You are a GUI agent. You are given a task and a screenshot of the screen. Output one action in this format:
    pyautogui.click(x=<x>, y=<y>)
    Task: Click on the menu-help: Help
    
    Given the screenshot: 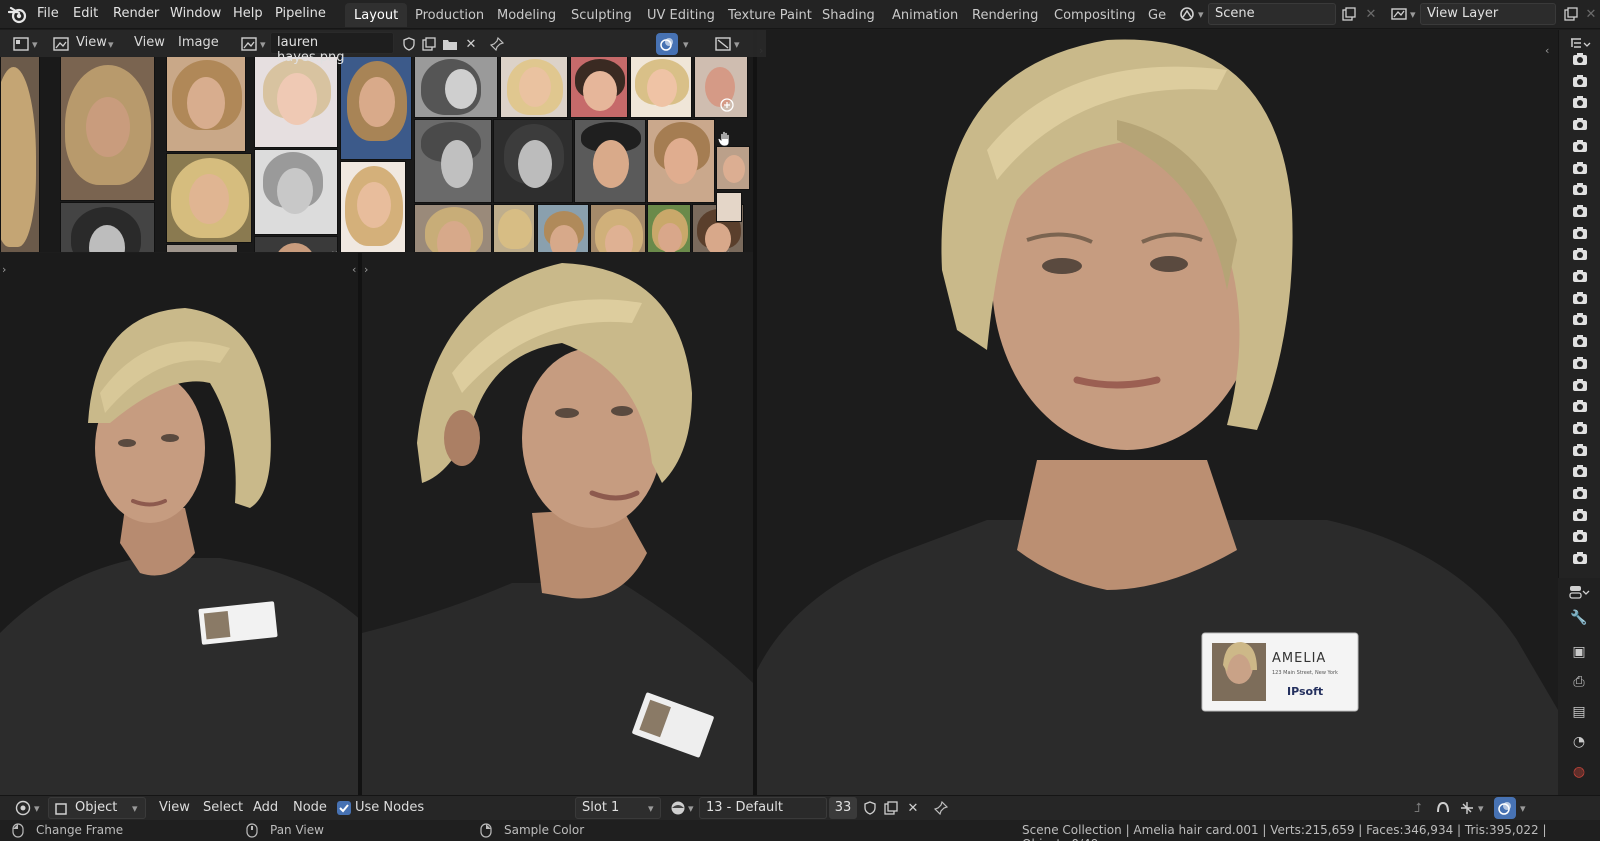 What is the action you would take?
    pyautogui.click(x=248, y=13)
    